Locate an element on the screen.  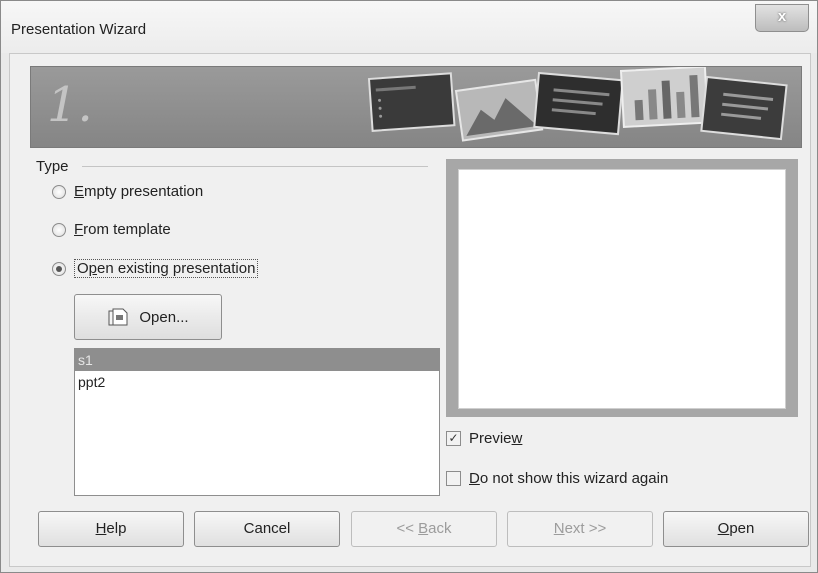
text-slide-thumbnail is located at coordinates (744, 108).